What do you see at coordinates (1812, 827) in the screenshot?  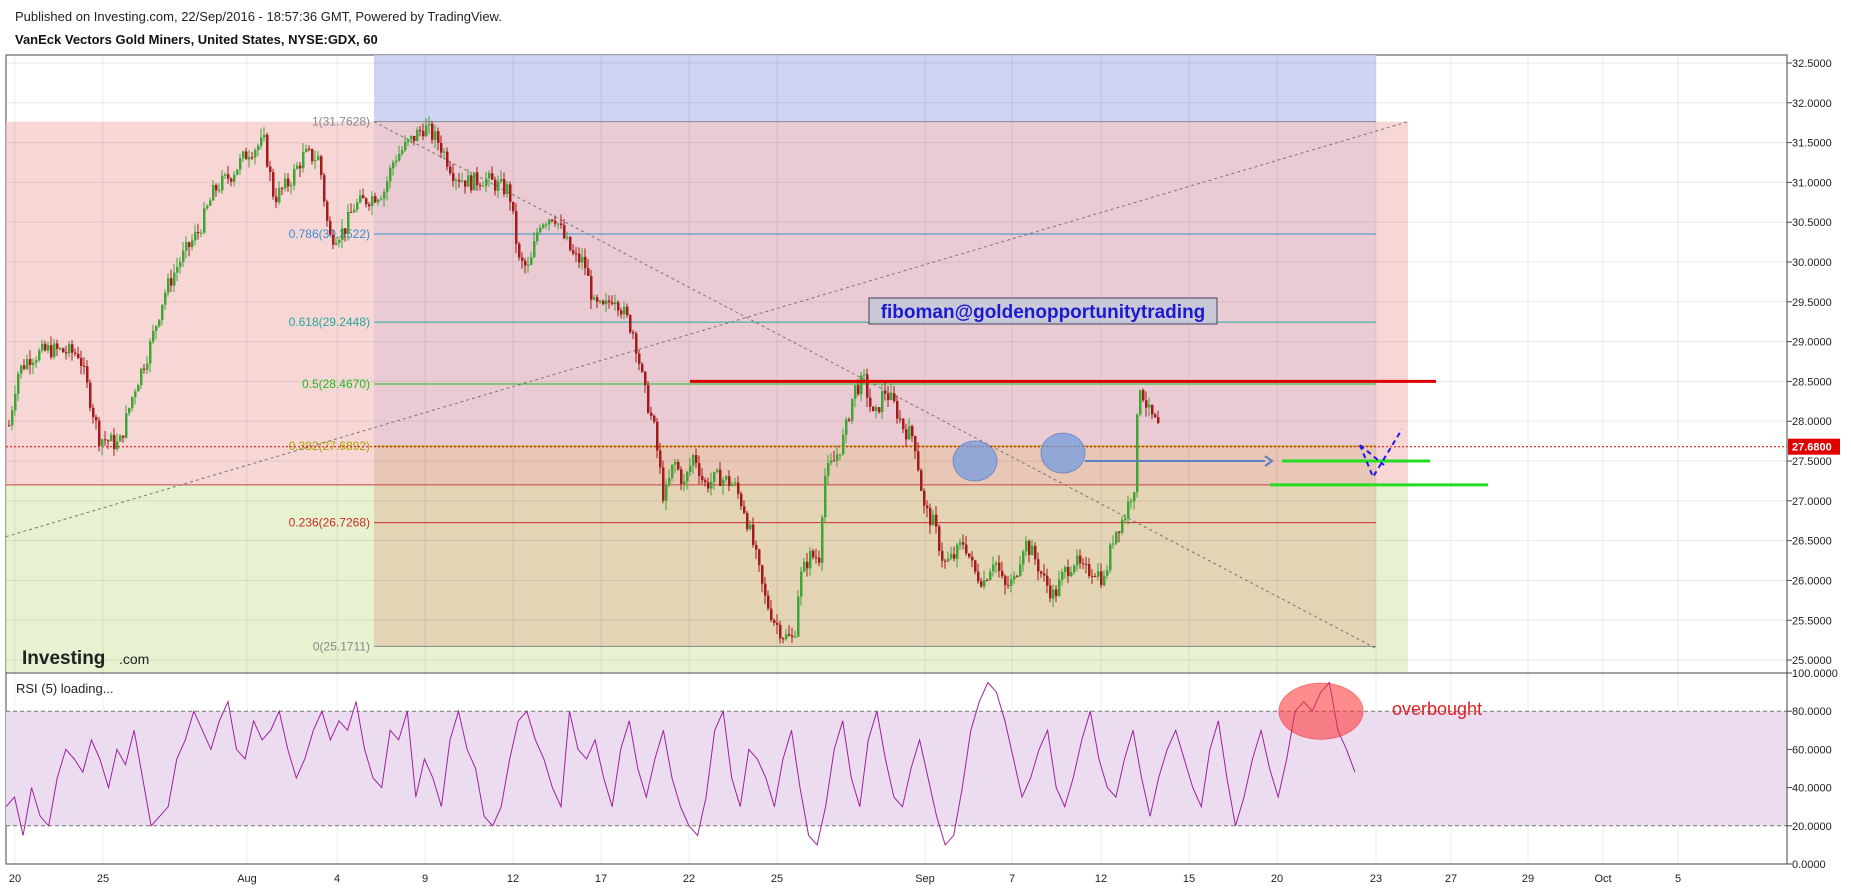 I see `rsi-tick-label: 20.0000` at bounding box center [1812, 827].